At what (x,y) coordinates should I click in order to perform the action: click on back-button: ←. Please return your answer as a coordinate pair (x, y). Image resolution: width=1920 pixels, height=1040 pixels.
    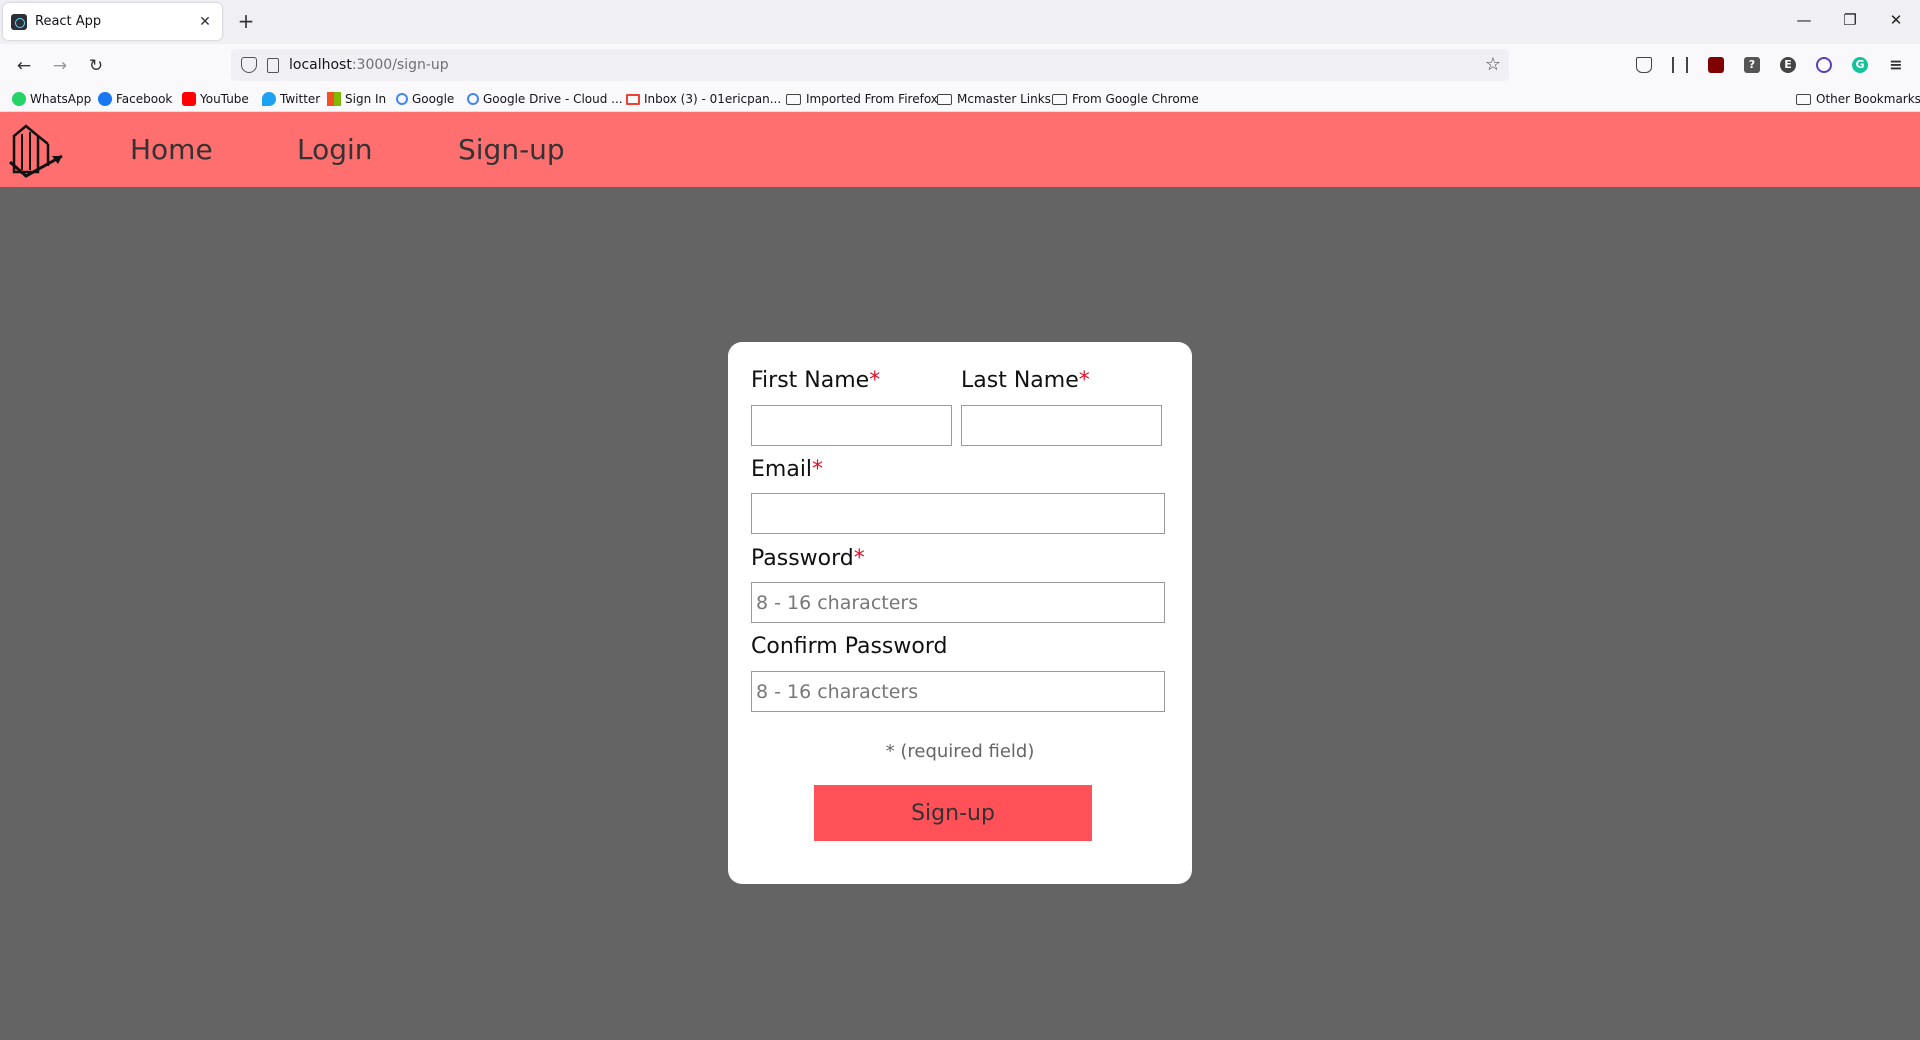
    Looking at the image, I should click on (24, 66).